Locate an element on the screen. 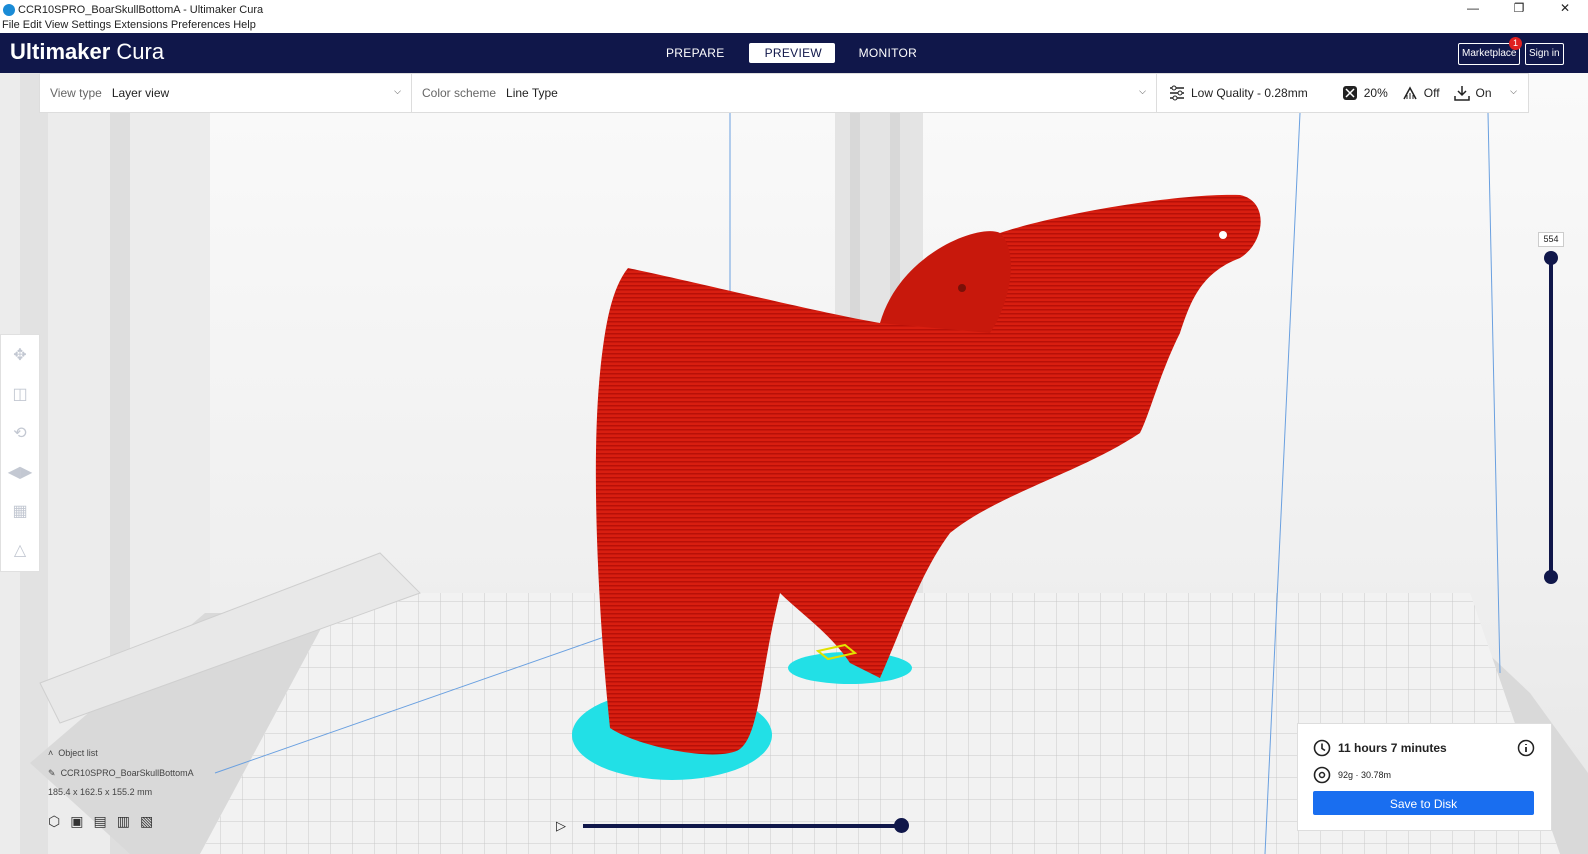 The height and width of the screenshot is (854, 1588). adhesion-setting: On is located at coordinates (1472, 93).